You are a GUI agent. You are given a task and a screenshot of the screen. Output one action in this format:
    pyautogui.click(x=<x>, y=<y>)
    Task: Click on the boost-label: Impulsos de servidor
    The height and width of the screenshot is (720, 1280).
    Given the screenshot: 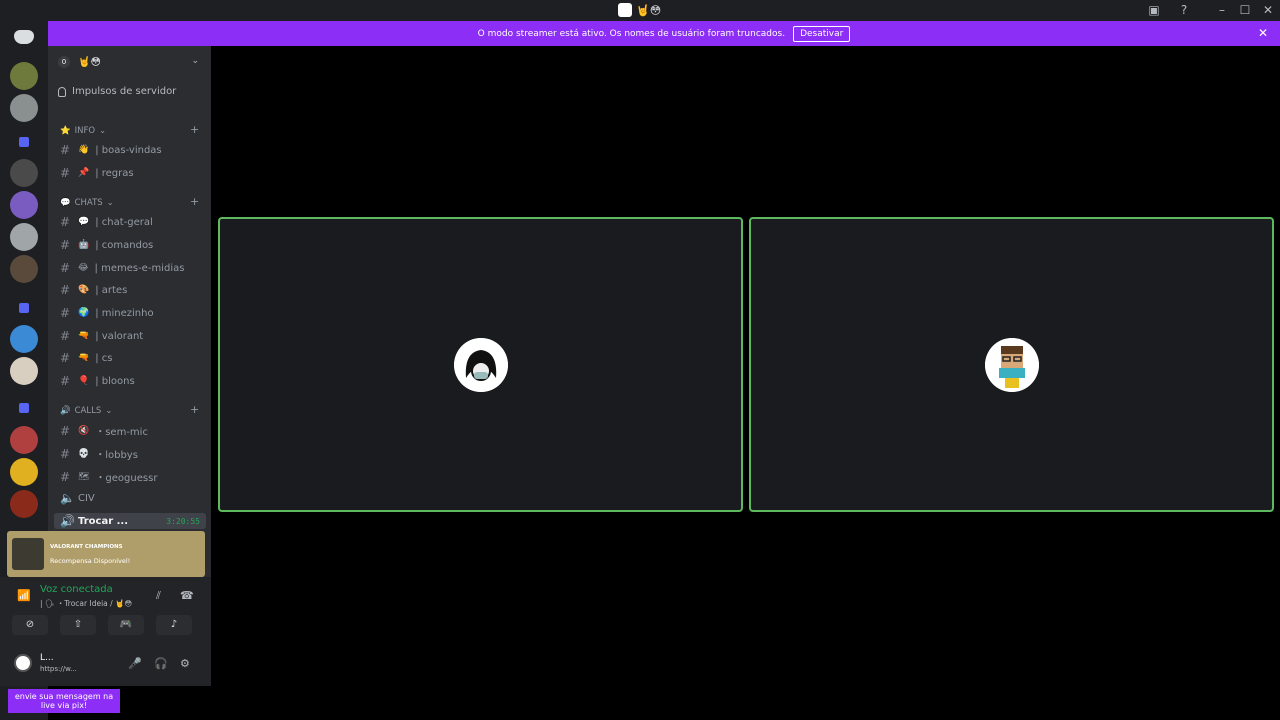 What is the action you would take?
    pyautogui.click(x=124, y=91)
    